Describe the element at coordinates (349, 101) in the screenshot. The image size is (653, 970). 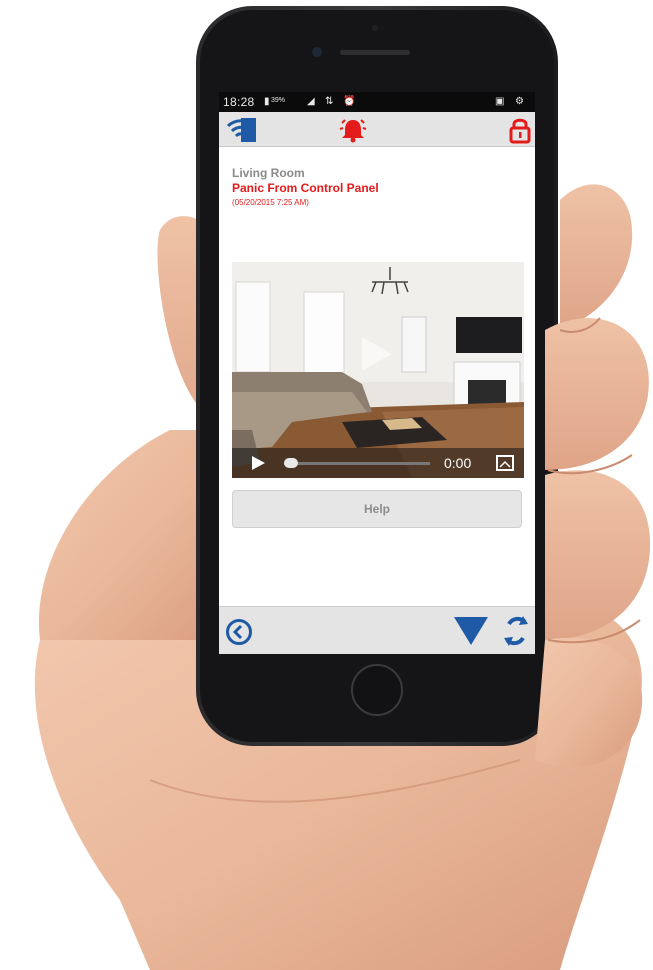
I see `alarm-clock-icon: ⏰` at that location.